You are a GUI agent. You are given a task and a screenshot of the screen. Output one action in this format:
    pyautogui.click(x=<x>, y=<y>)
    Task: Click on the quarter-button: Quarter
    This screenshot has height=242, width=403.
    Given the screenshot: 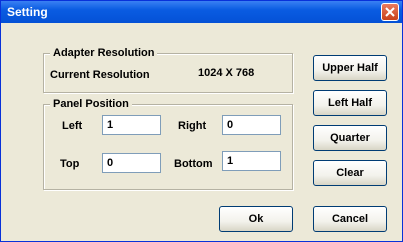 What is the action you would take?
    pyautogui.click(x=350, y=138)
    